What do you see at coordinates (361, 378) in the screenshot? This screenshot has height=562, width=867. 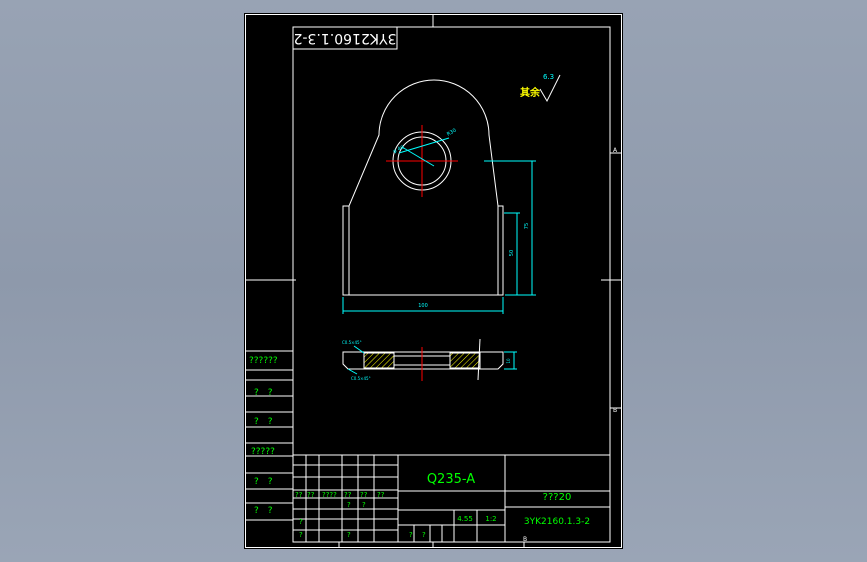 I see `dim-chamfer-bottom: C0.5×45°` at bounding box center [361, 378].